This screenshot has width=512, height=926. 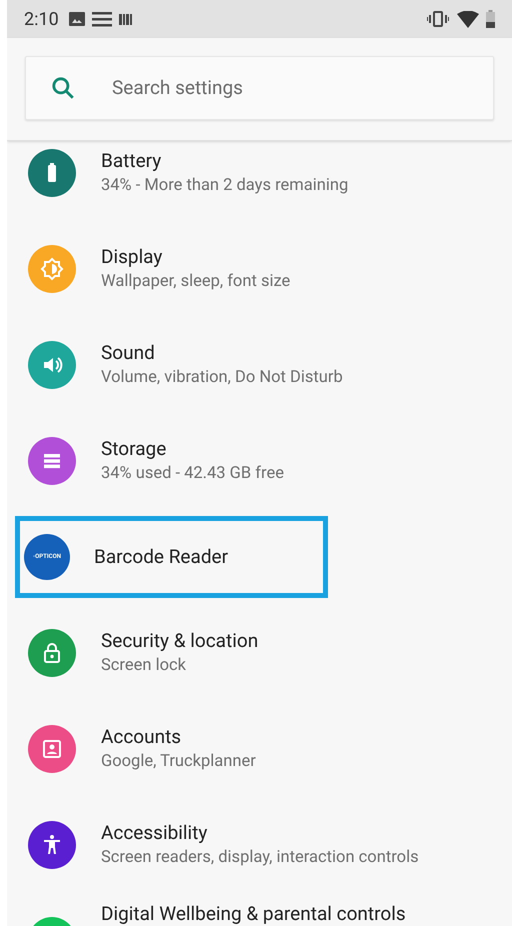 What do you see at coordinates (222, 378) in the screenshot?
I see `item-subtitle: Volume, vibration, Do Not Disturb` at bounding box center [222, 378].